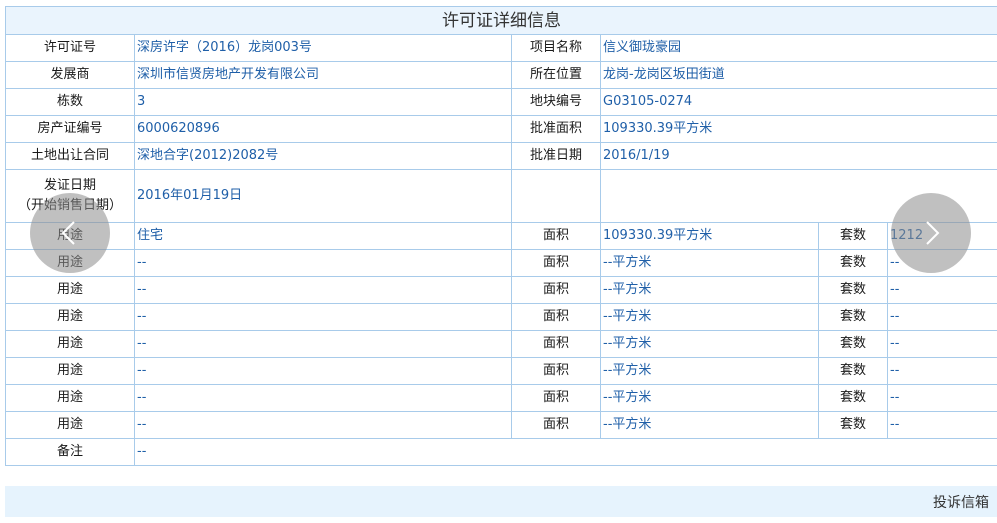  Describe the element at coordinates (69, 185) in the screenshot. I see `issue-date-label-line1: 发证日期` at that location.